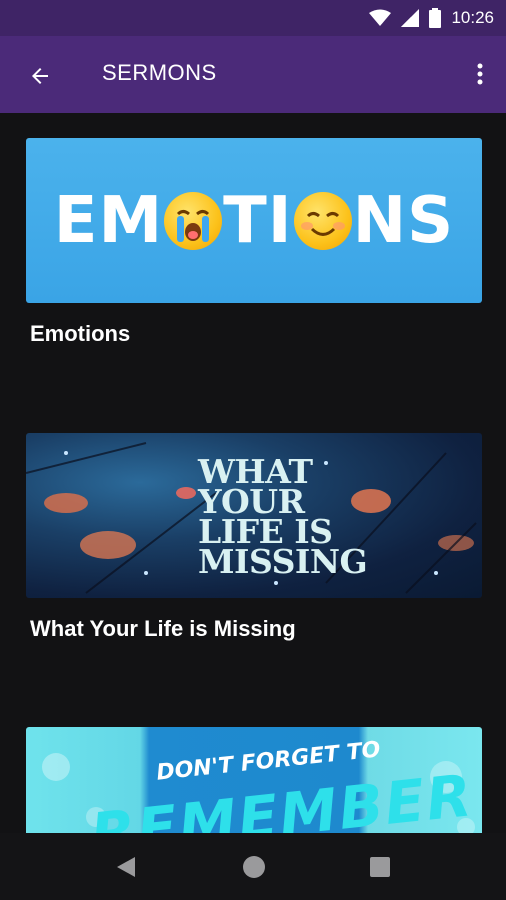 Image resolution: width=506 pixels, height=900 pixels. I want to click on triangle-back-icon, so click(126, 867).